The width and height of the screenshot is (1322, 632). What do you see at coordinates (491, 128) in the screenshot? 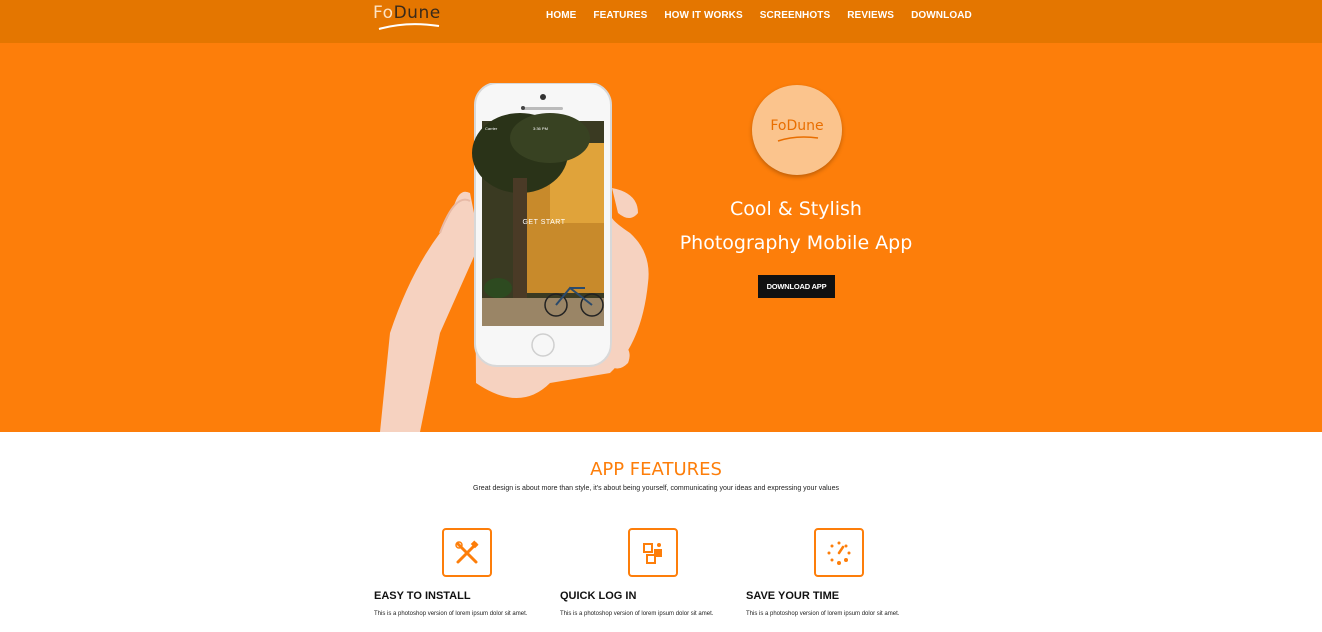
I see `phone-carrier-label: Carrier` at bounding box center [491, 128].